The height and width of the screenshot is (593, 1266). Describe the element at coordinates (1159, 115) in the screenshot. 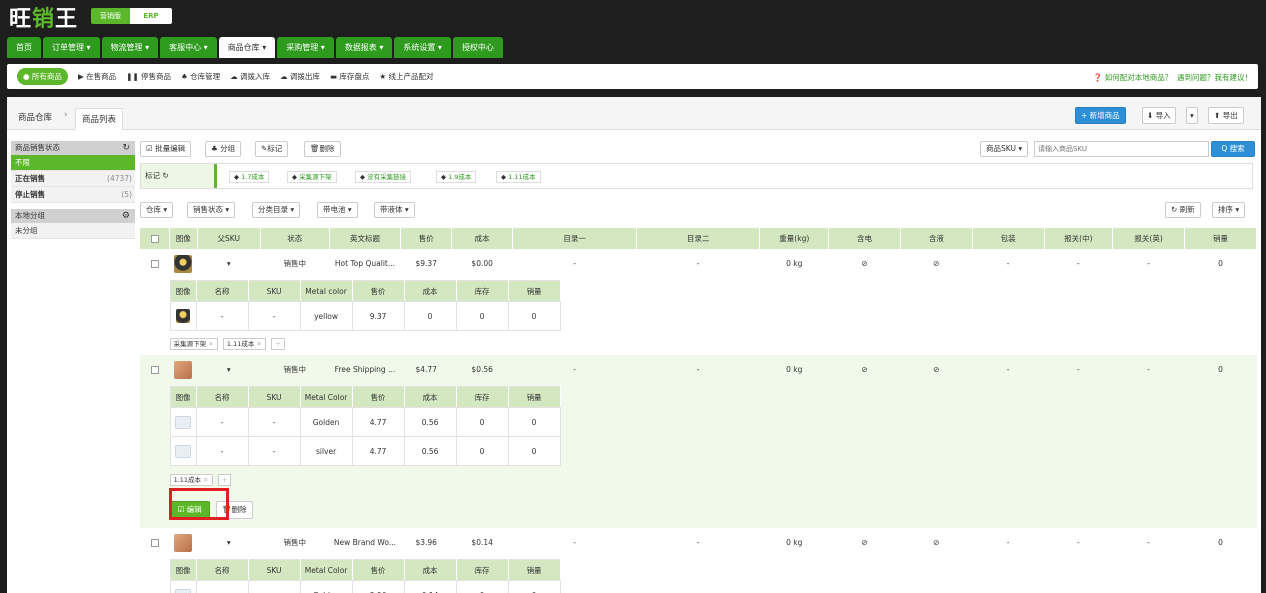

I see `import-button: ⬇ 导入` at that location.